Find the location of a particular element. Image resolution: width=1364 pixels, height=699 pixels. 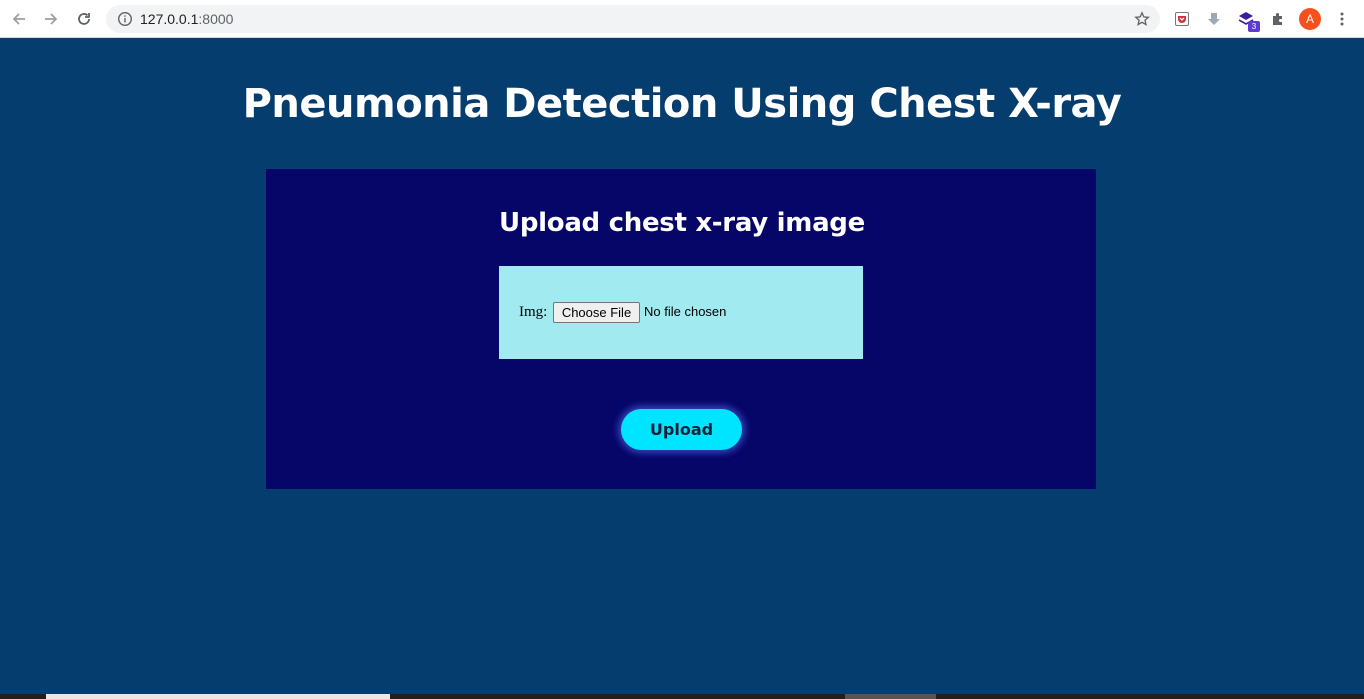

forward-button is located at coordinates (51, 19).